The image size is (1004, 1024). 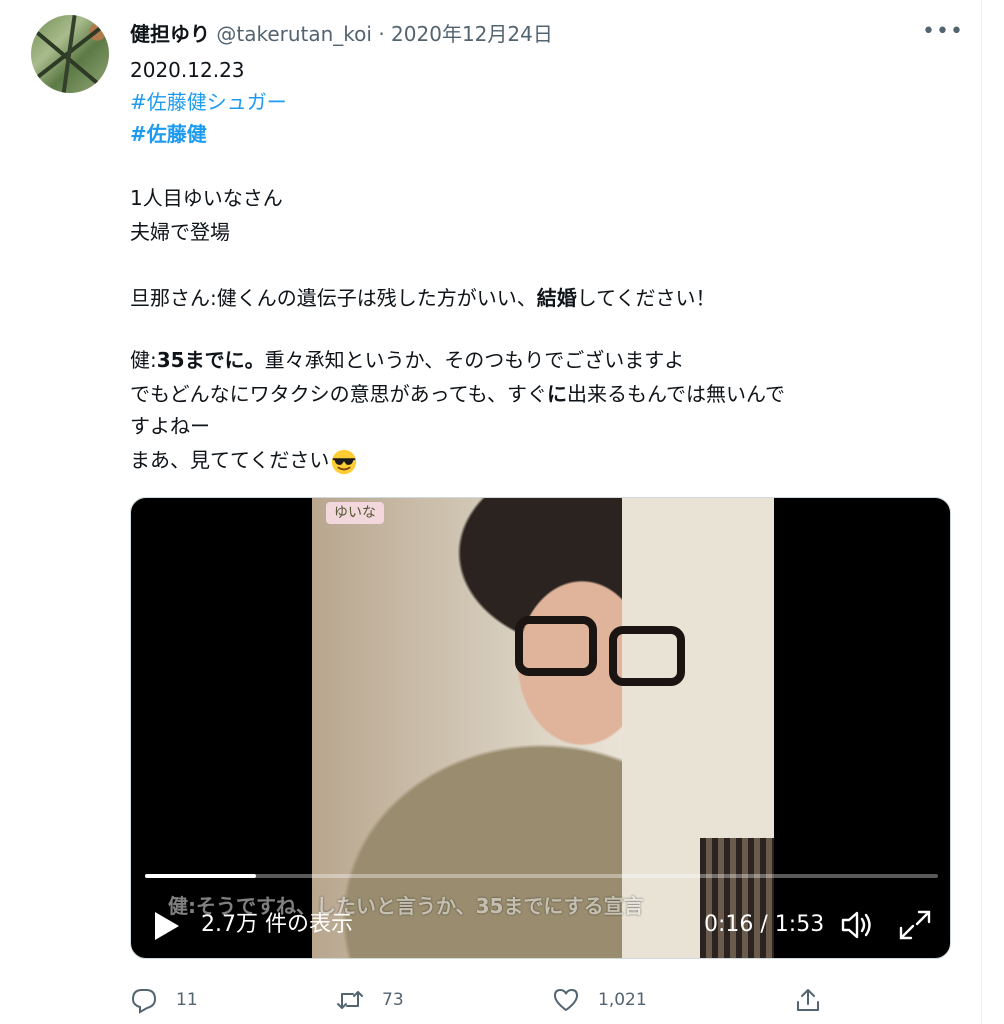 I want to click on heart-icon, so click(x=566, y=1000).